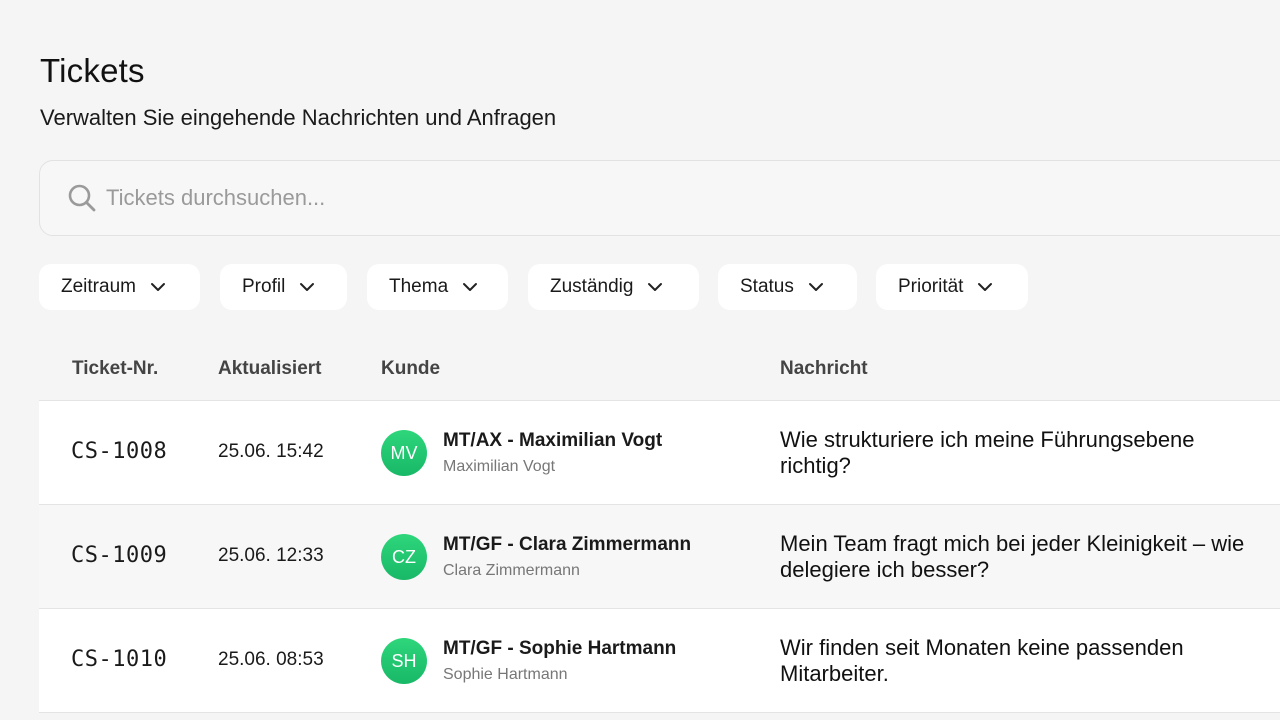  What do you see at coordinates (119, 451) in the screenshot?
I see `ticket-id: CS-1008` at bounding box center [119, 451].